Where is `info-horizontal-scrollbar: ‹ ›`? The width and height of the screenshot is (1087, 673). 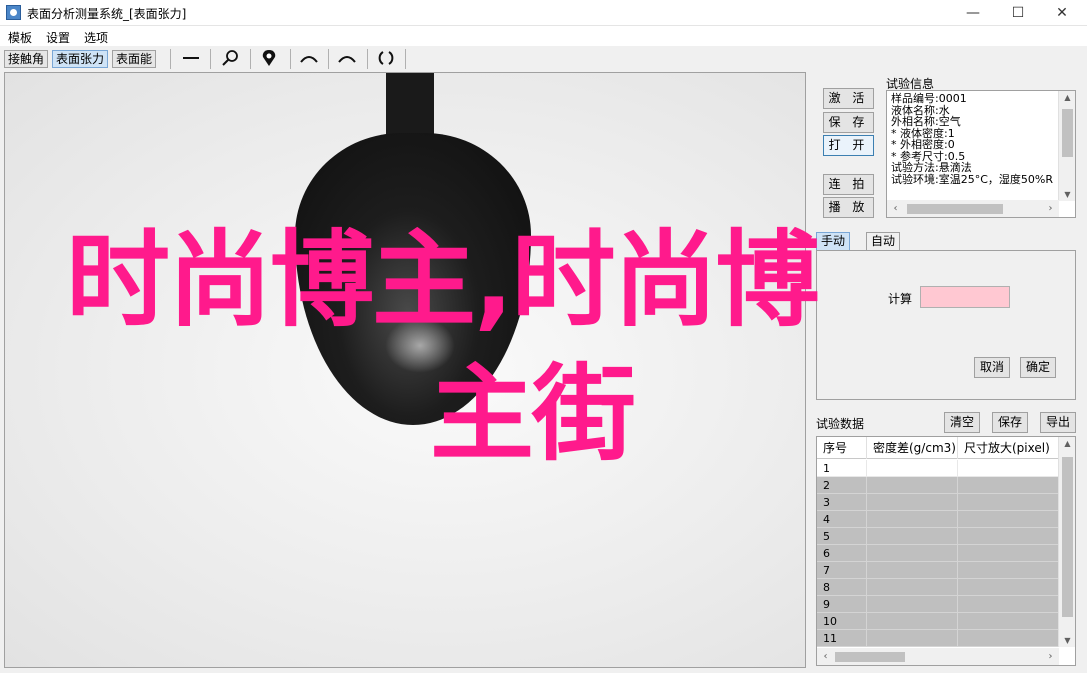 info-horizontal-scrollbar: ‹ › is located at coordinates (973, 208).